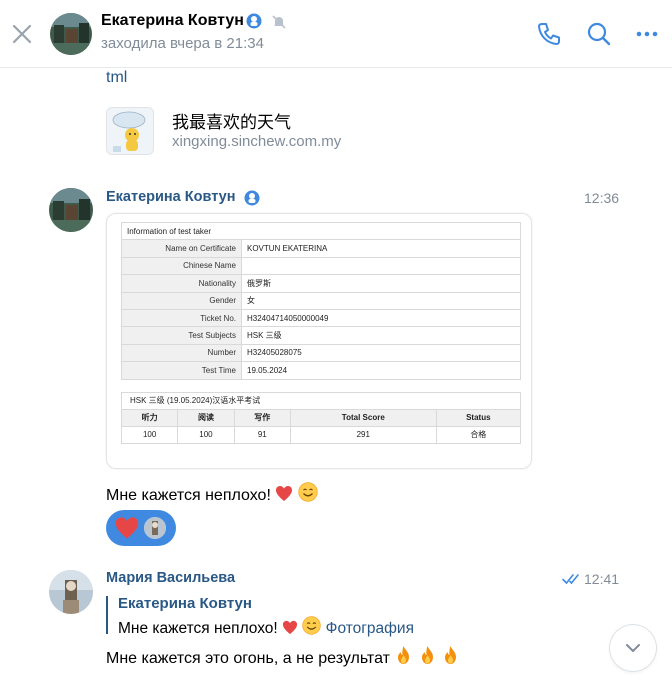  What do you see at coordinates (602, 579) in the screenshot?
I see `message-time: 12:41` at bounding box center [602, 579].